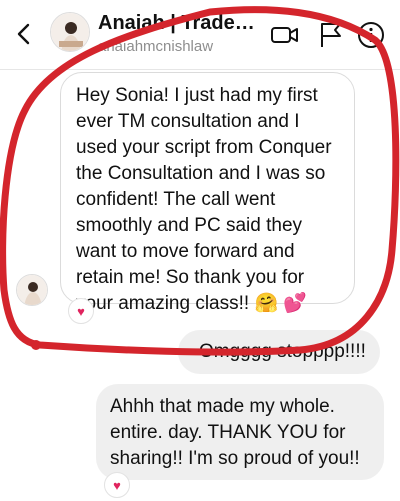  I want to click on conversation-header: Anaiah | Tradem... anaiahmcnishlaw, so click(200, 35).